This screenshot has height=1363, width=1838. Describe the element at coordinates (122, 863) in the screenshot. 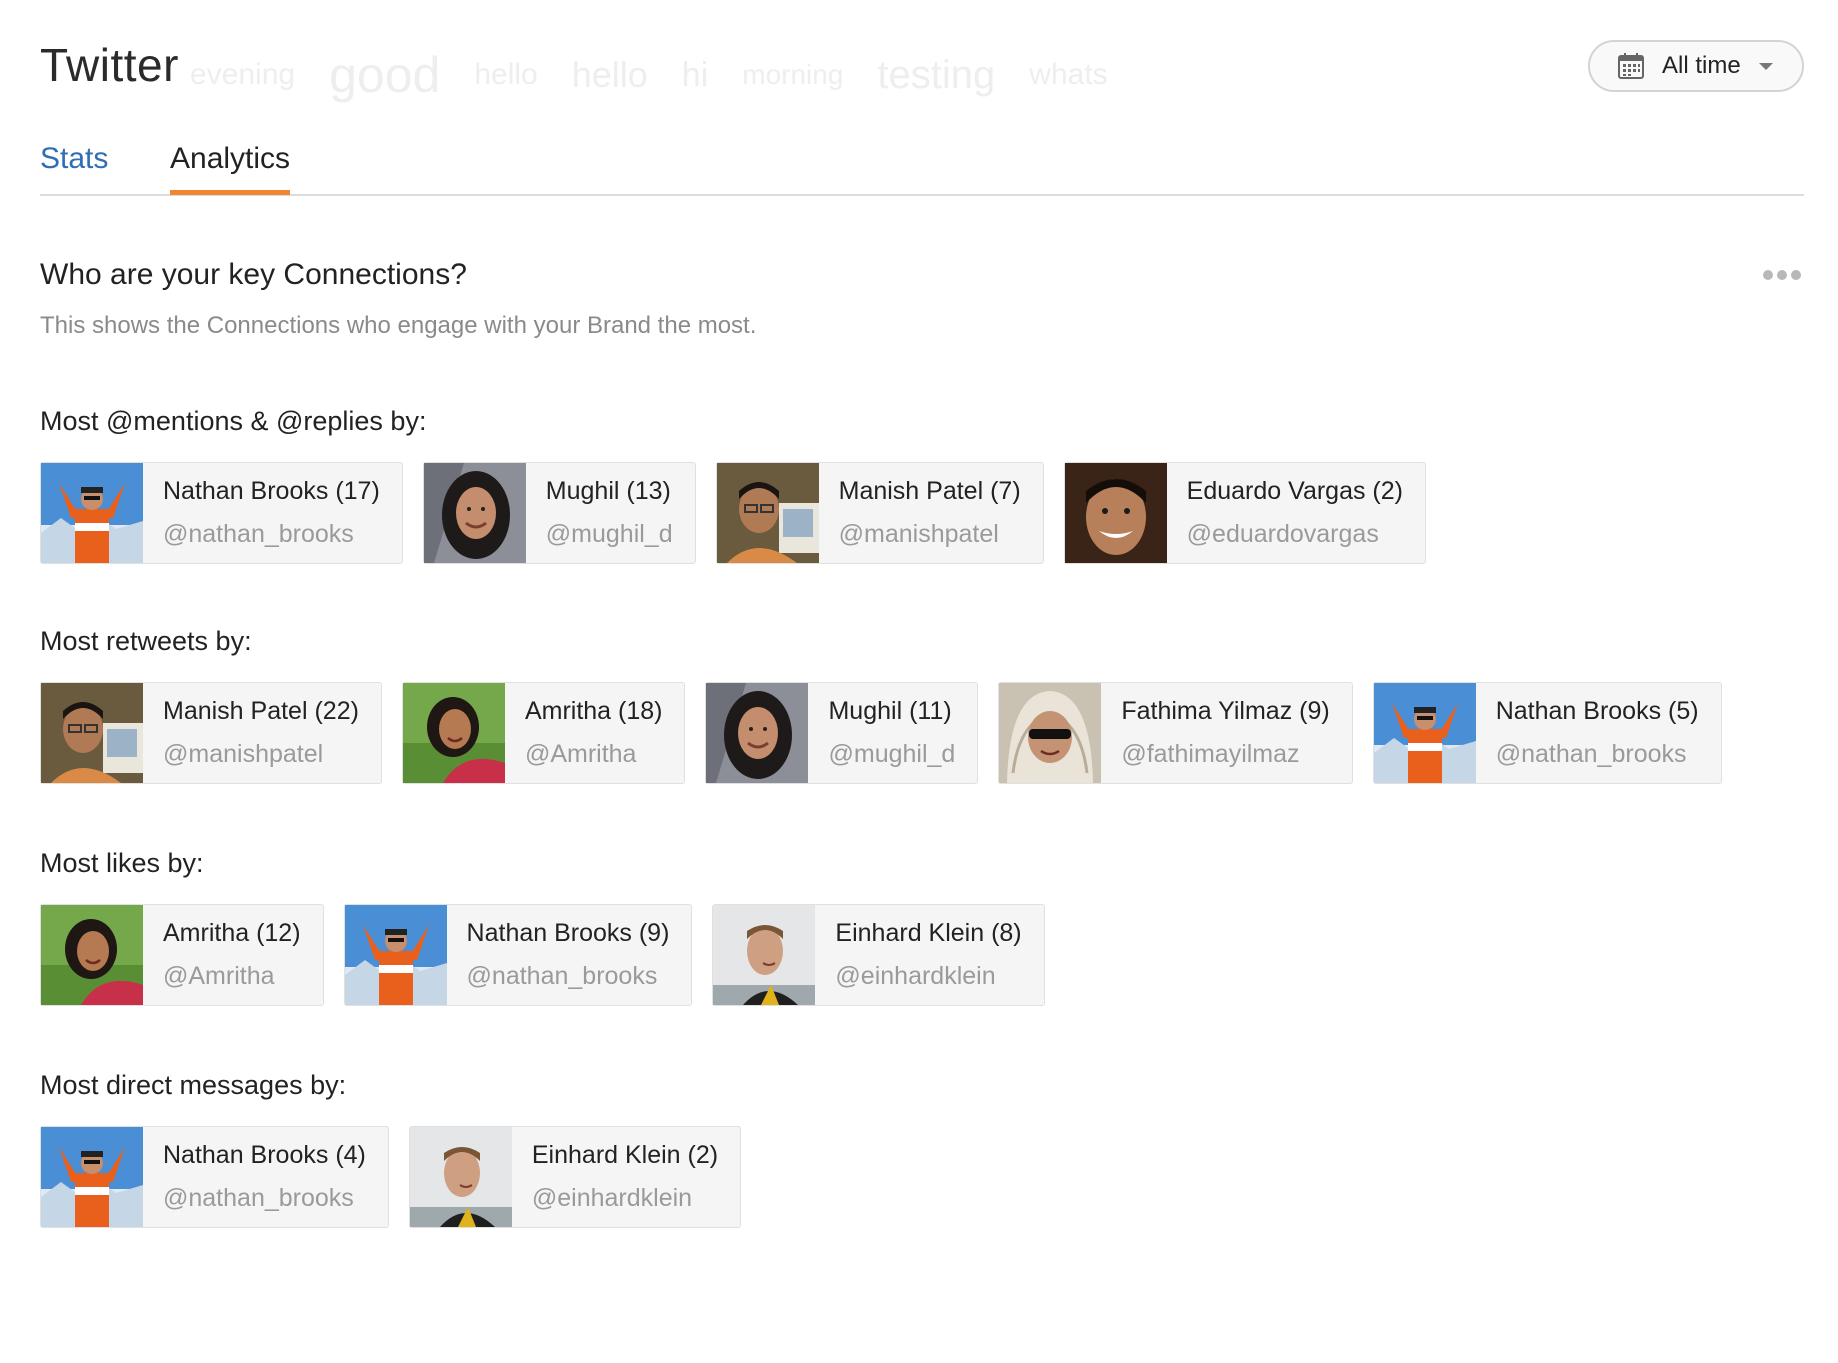

I see `group-title: Most likes by:` at that location.